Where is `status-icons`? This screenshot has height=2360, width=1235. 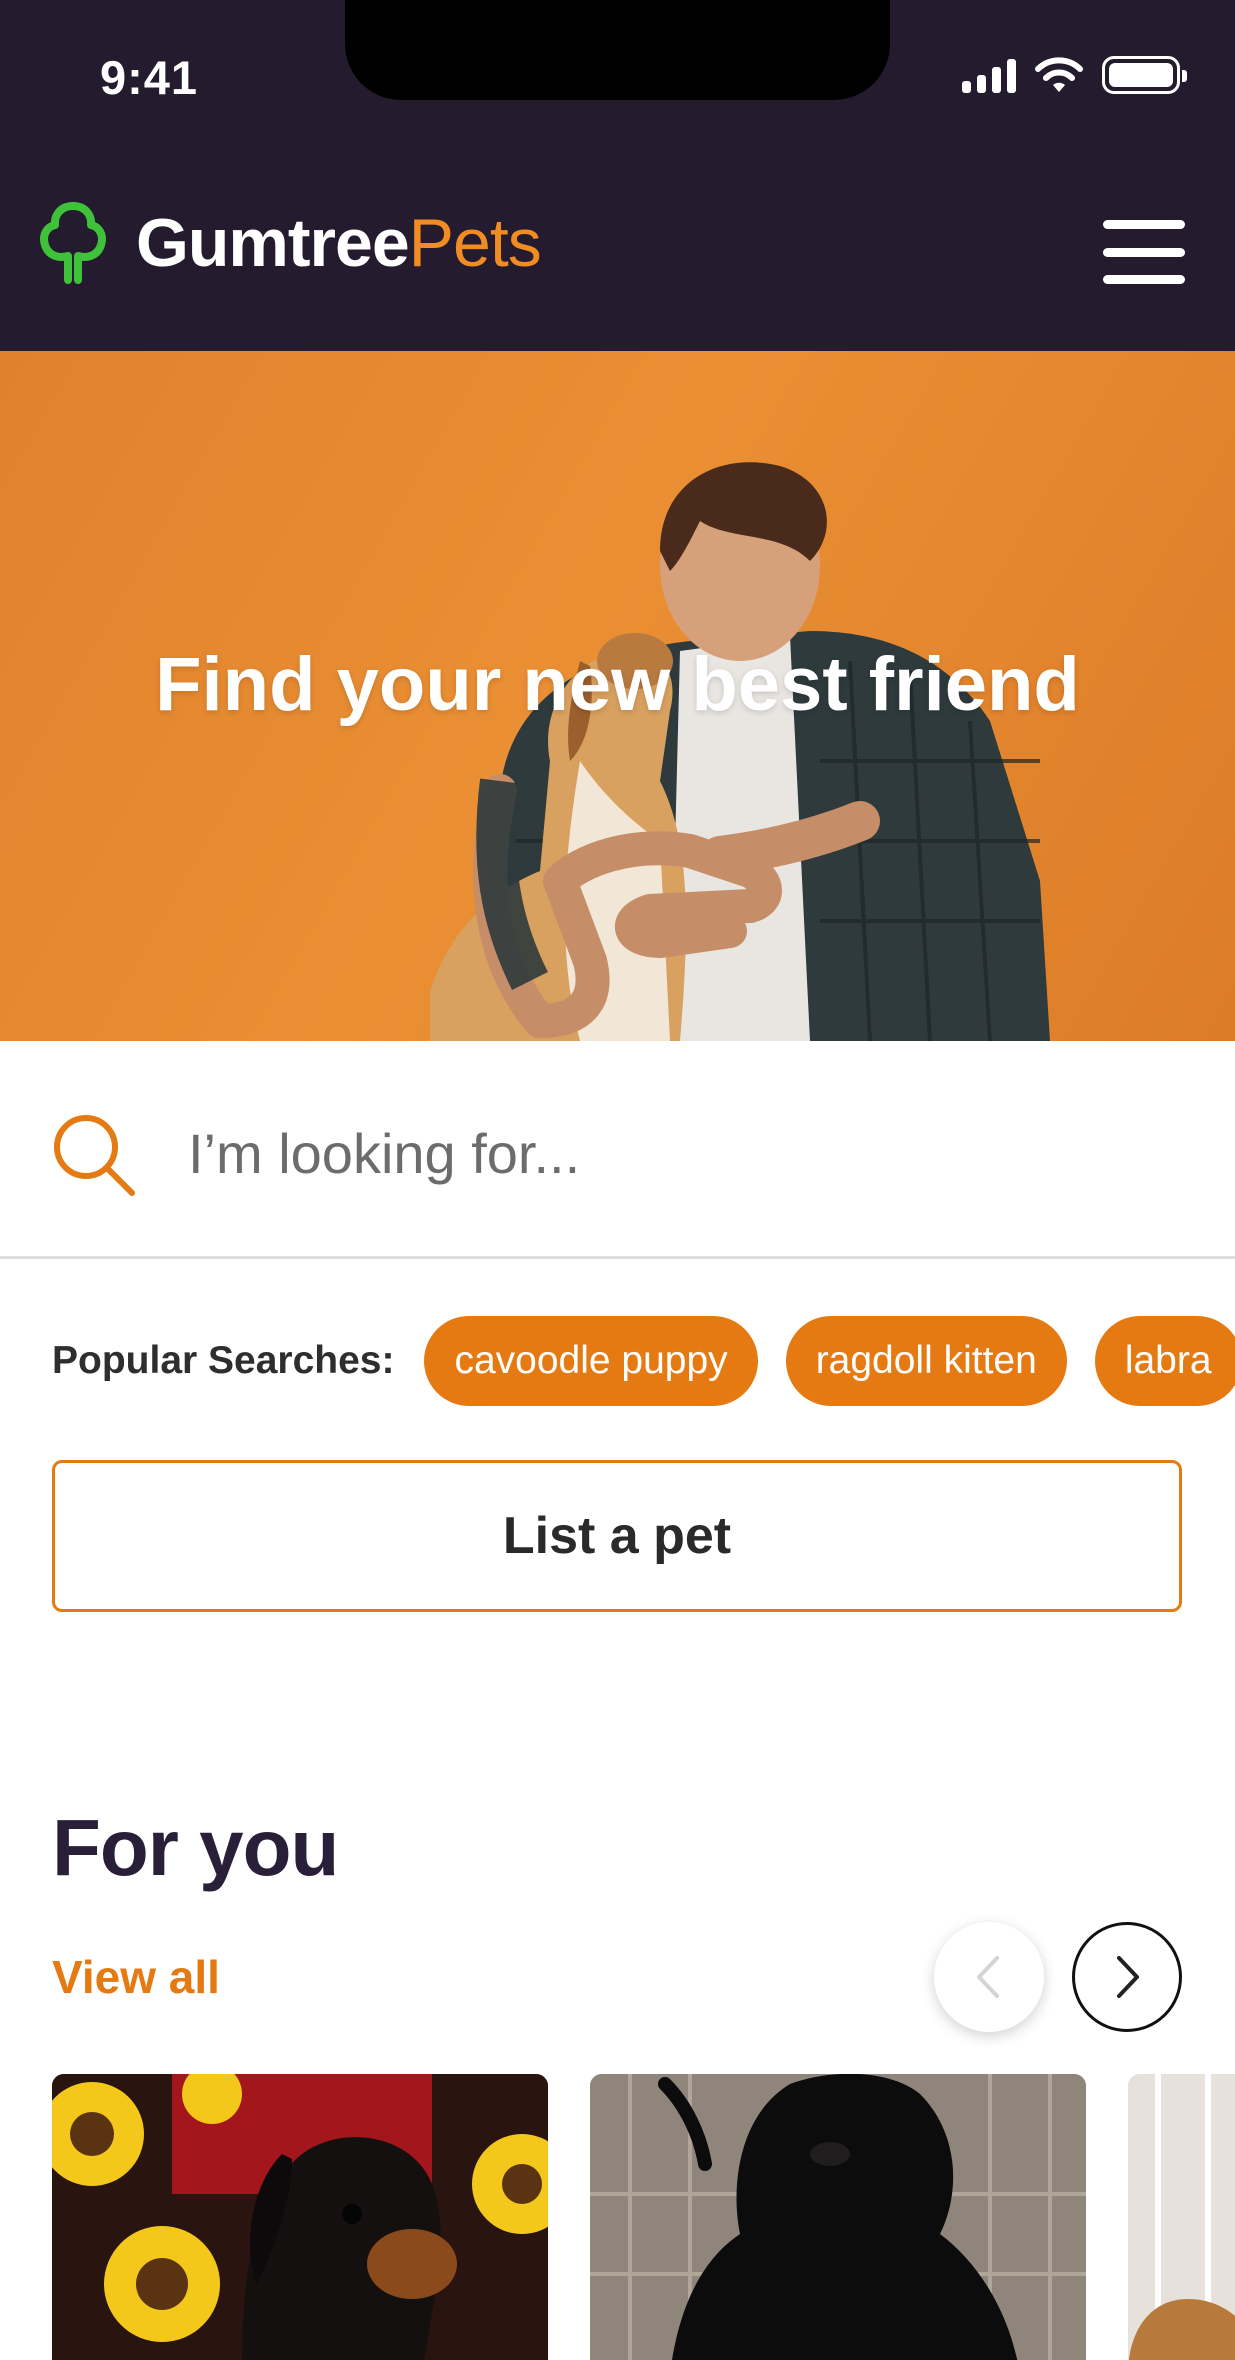
status-icons is located at coordinates (1074, 75).